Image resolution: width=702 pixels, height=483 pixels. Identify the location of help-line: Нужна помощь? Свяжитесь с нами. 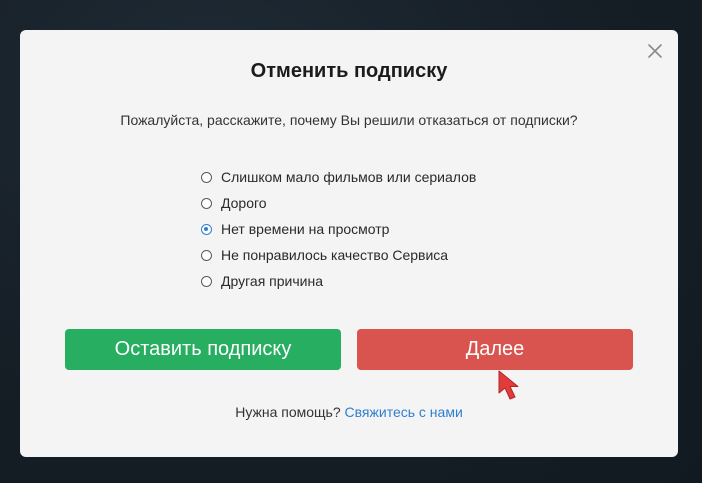
(349, 412).